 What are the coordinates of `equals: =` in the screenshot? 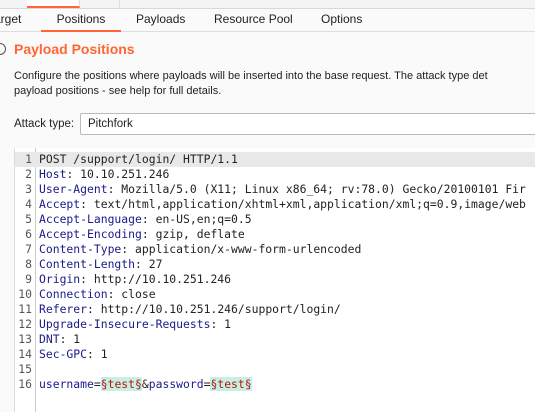 It's located at (97, 384).